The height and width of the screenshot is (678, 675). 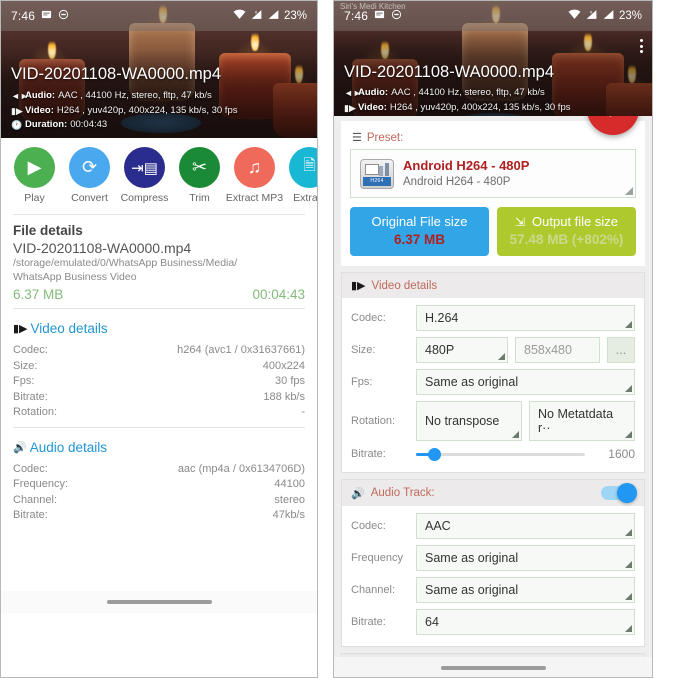 What do you see at coordinates (159, 485) in the screenshot?
I see `table-row: Frequency: 44100` at bounding box center [159, 485].